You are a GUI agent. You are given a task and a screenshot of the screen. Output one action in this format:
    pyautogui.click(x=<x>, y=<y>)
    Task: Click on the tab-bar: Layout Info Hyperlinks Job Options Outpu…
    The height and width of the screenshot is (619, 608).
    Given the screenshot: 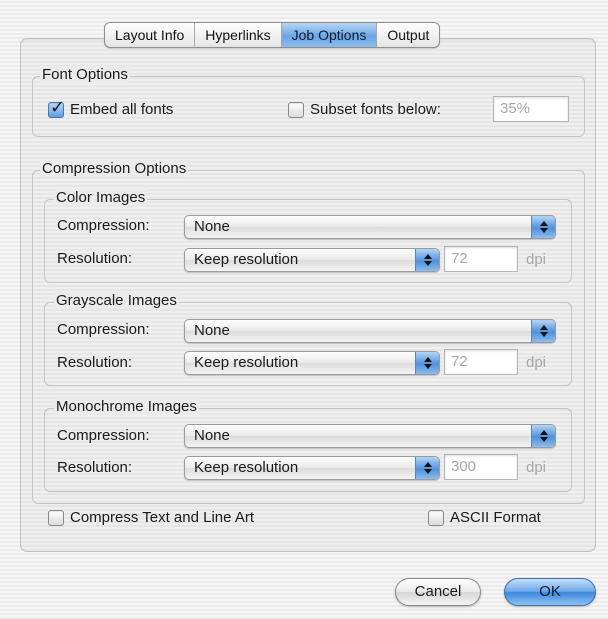 What is the action you would take?
    pyautogui.click(x=272, y=35)
    